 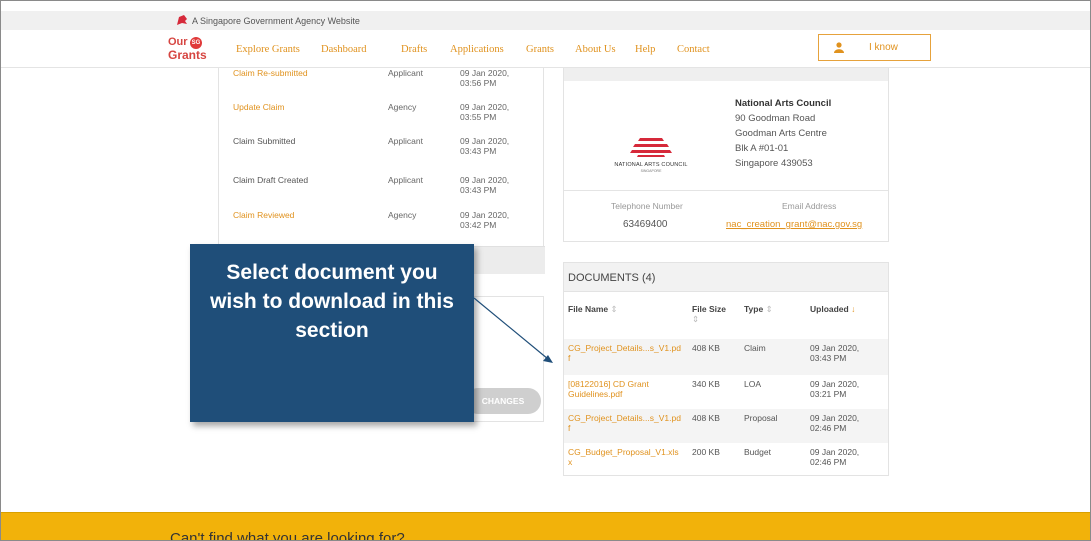 What do you see at coordinates (755, 348) in the screenshot?
I see `document-type: Claim` at bounding box center [755, 348].